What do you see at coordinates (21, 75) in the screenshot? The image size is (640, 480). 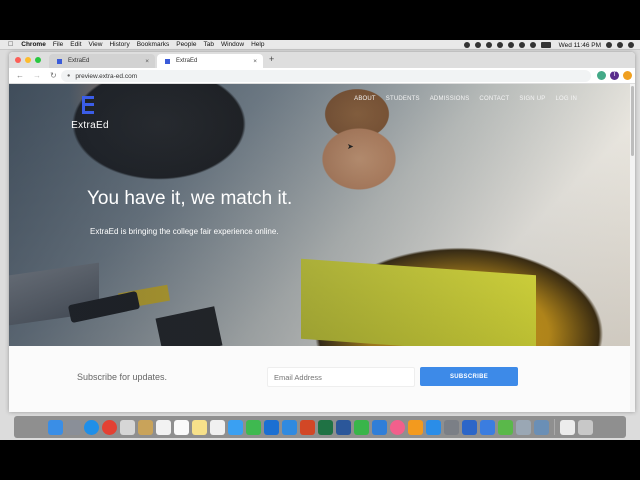 I see `back-arrow-icon: ←` at bounding box center [21, 75].